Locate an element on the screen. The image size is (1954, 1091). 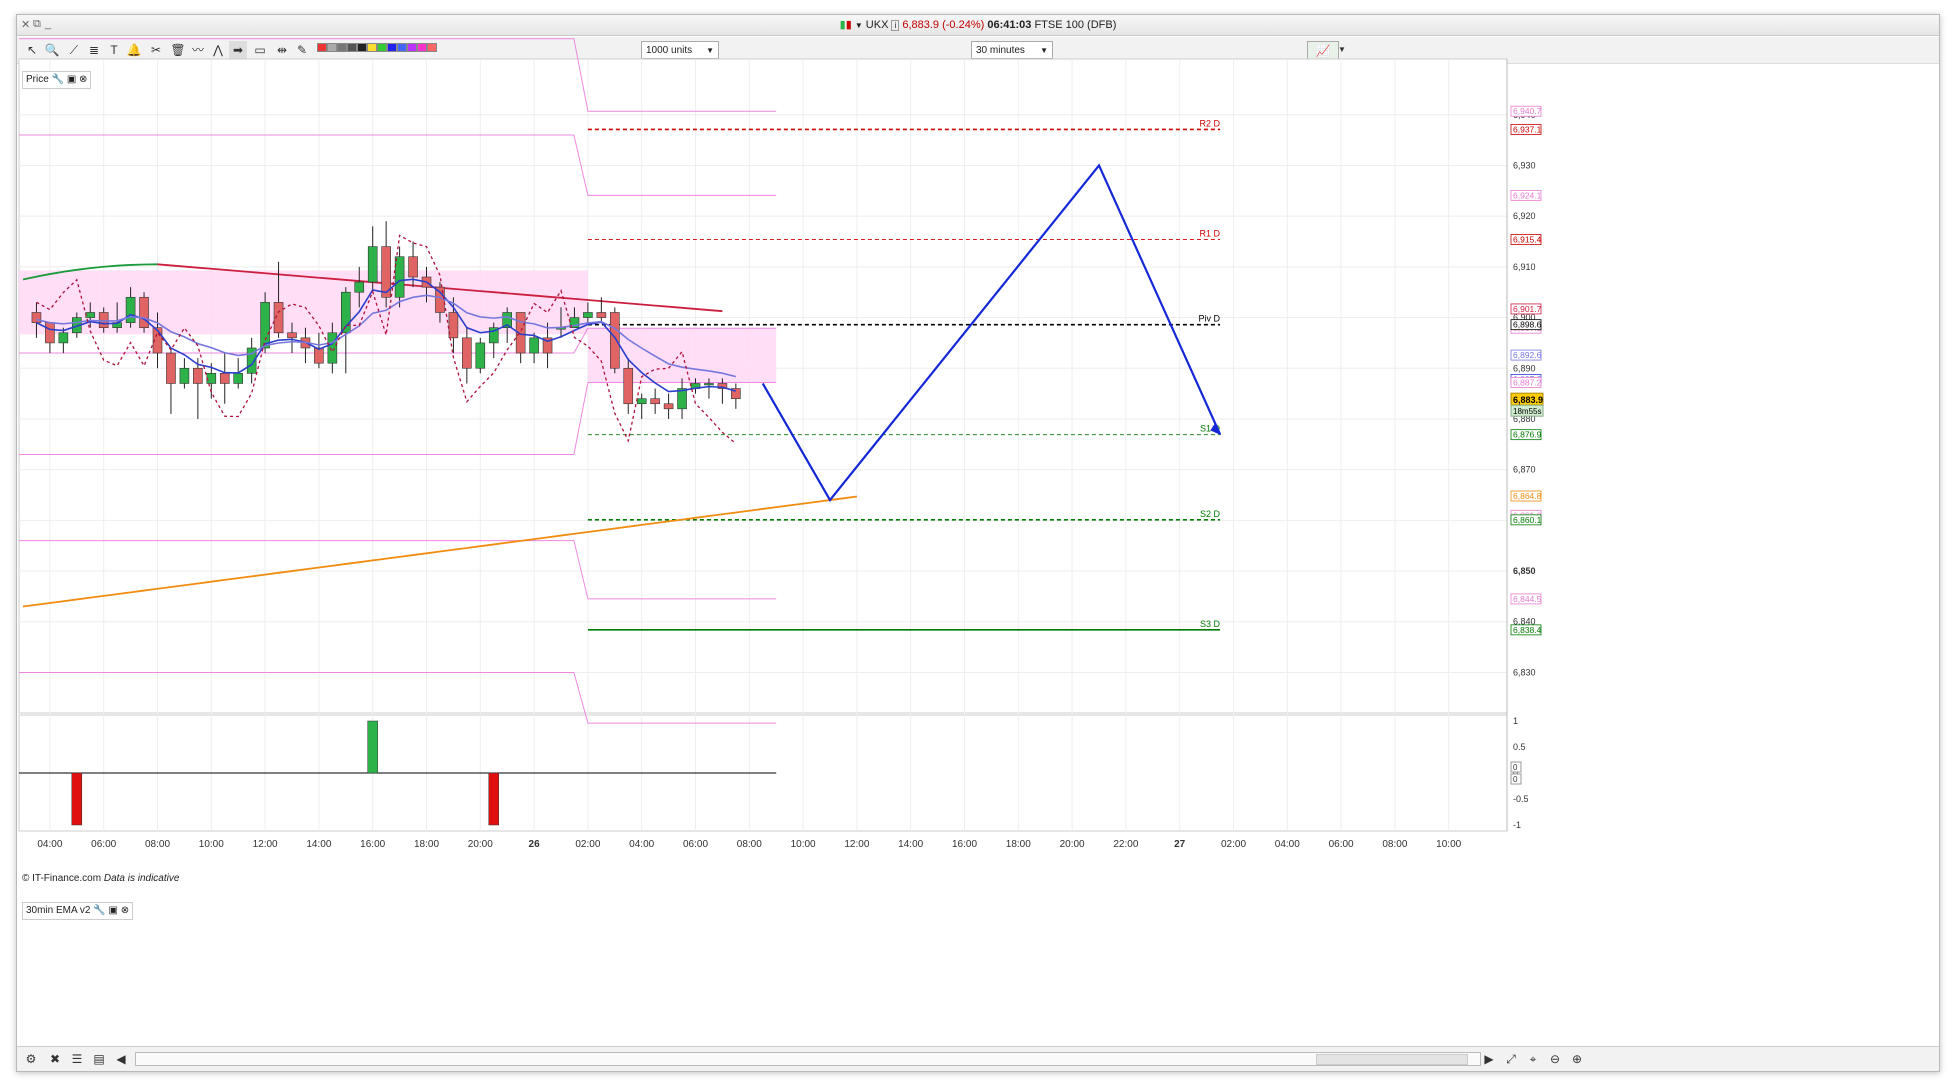
pivot-price-label: 6,876.9 is located at coordinates (1527, 435).